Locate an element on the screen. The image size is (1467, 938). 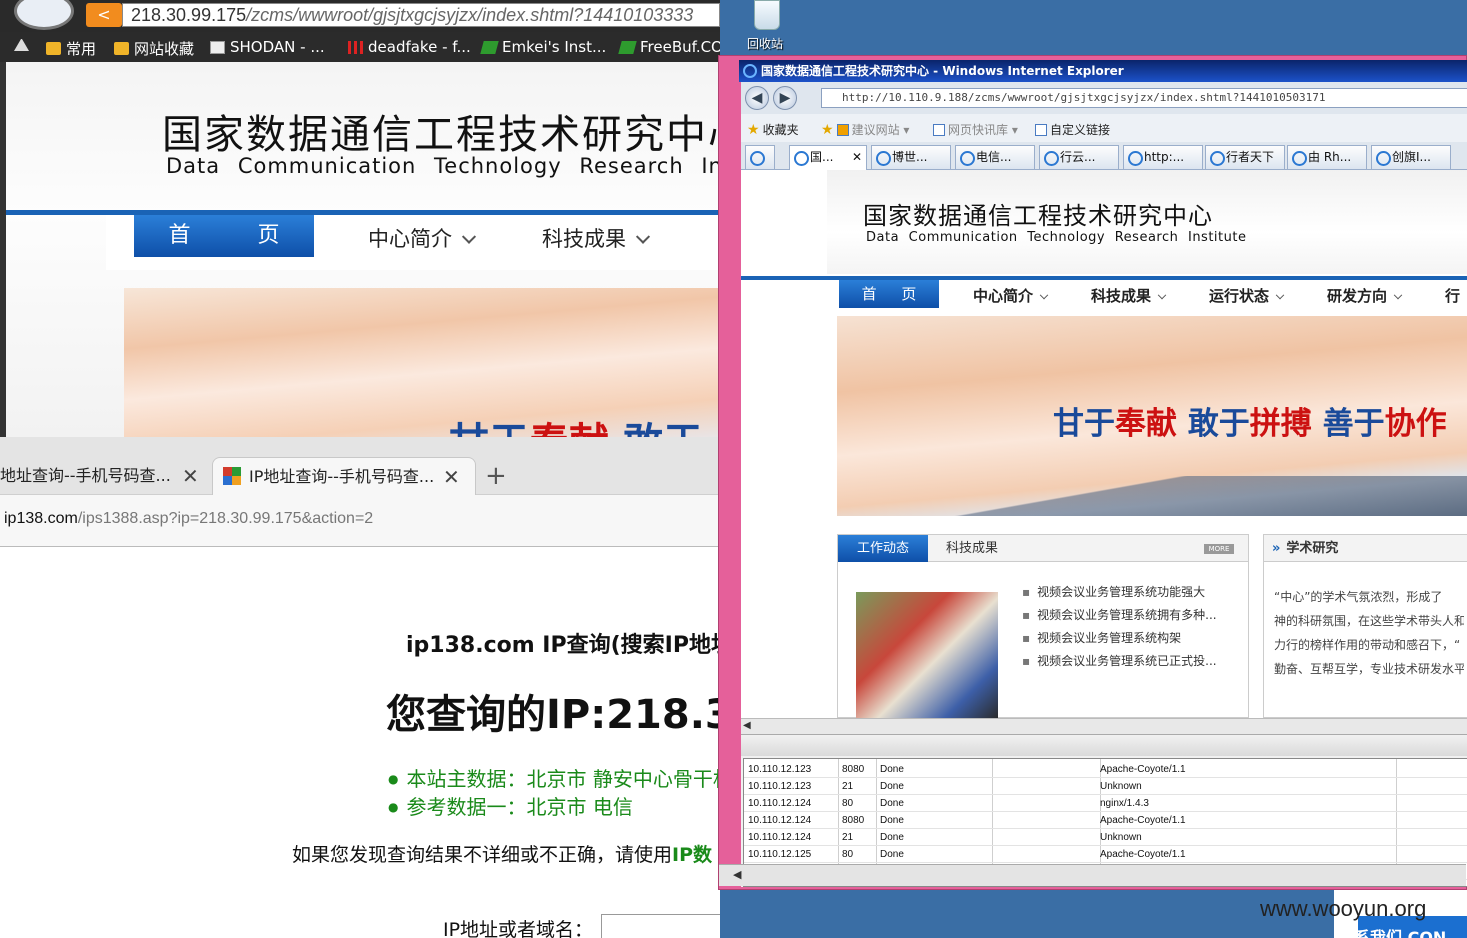
slogan-segment: 协作 is located at coordinates (1415, 424).